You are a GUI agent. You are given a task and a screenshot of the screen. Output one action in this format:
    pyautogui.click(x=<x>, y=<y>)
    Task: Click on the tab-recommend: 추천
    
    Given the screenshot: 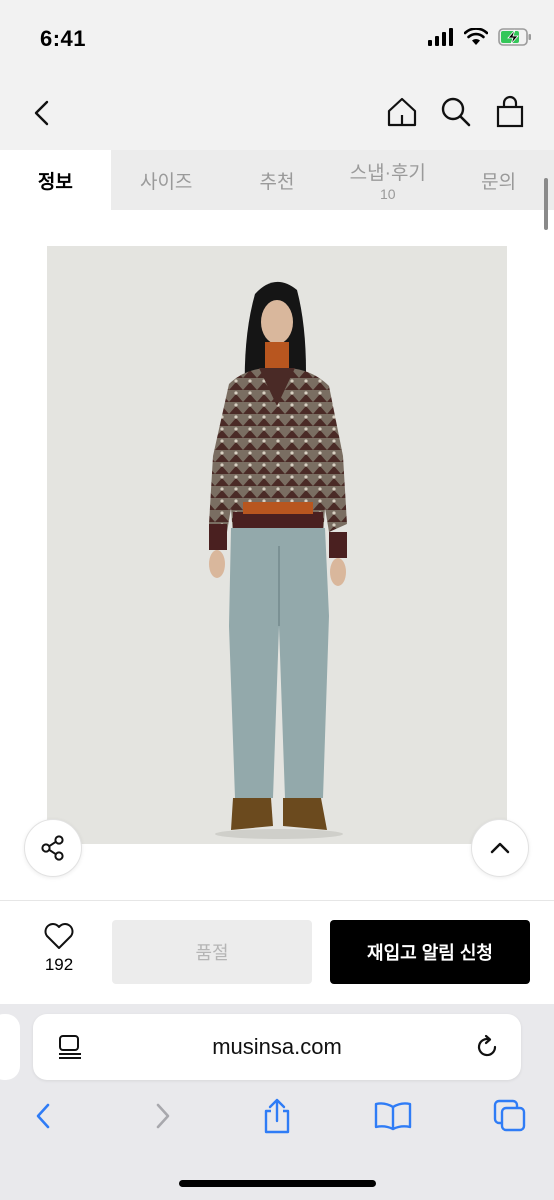 What is the action you would take?
    pyautogui.click(x=277, y=180)
    